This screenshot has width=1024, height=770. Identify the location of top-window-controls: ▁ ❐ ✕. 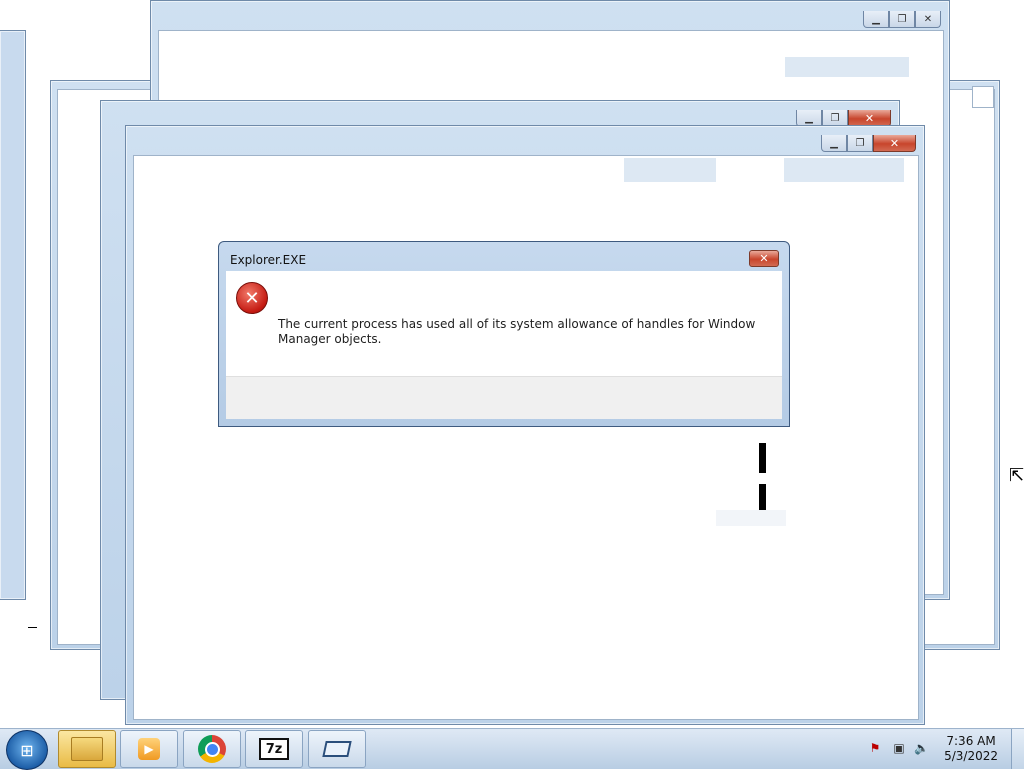
(902, 19).